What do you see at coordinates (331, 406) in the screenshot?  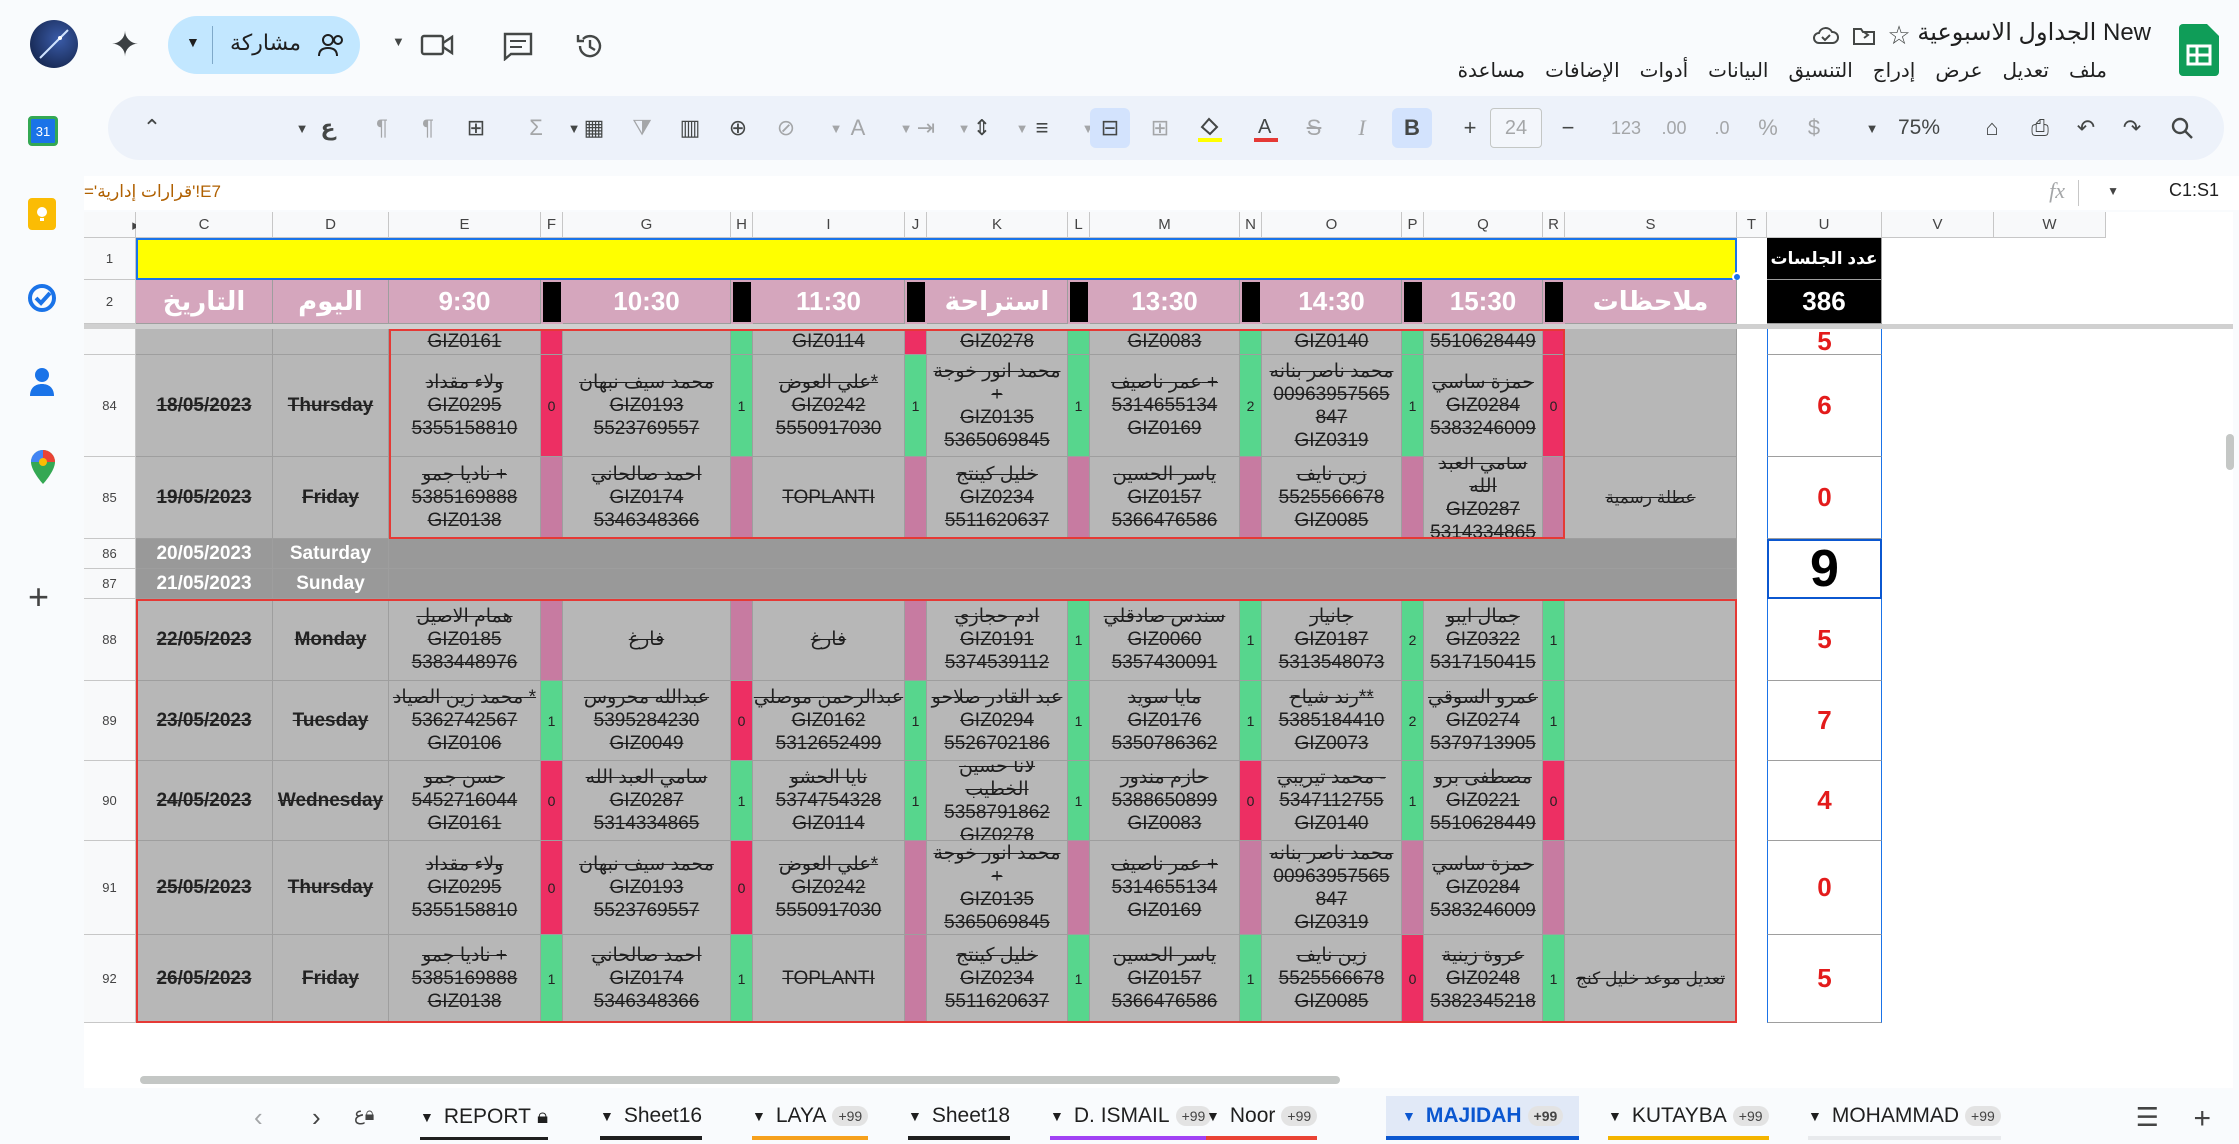 I see `row-day: Thursday` at bounding box center [331, 406].